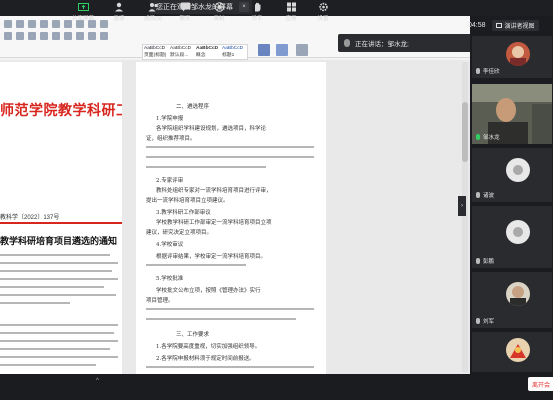 This screenshot has width=553, height=400. What do you see at coordinates (185, 14) in the screenshot?
I see `chat-button: 聊天` at bounding box center [185, 14].